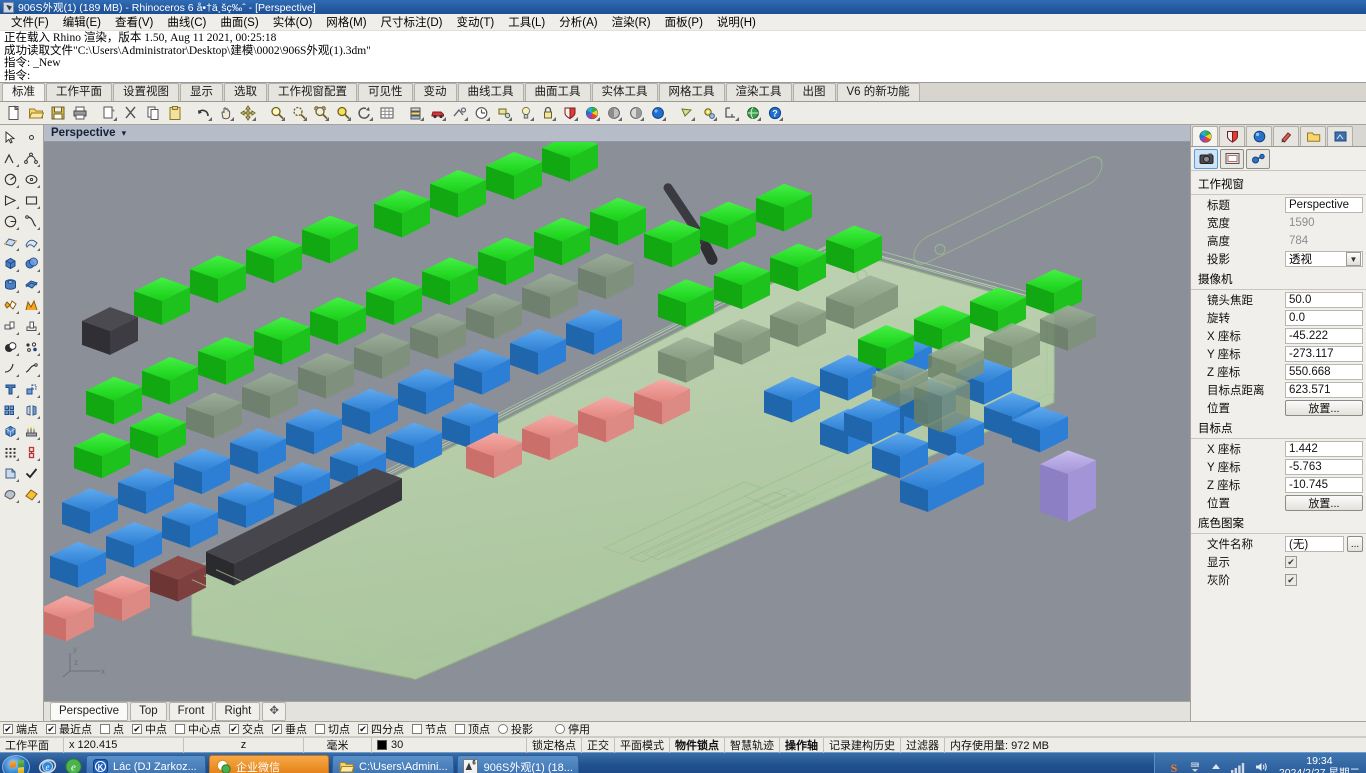 This screenshot has height=773, width=1366. I want to click on prop-row-wallpaper-show: 显示 ✔, so click(1278, 562).